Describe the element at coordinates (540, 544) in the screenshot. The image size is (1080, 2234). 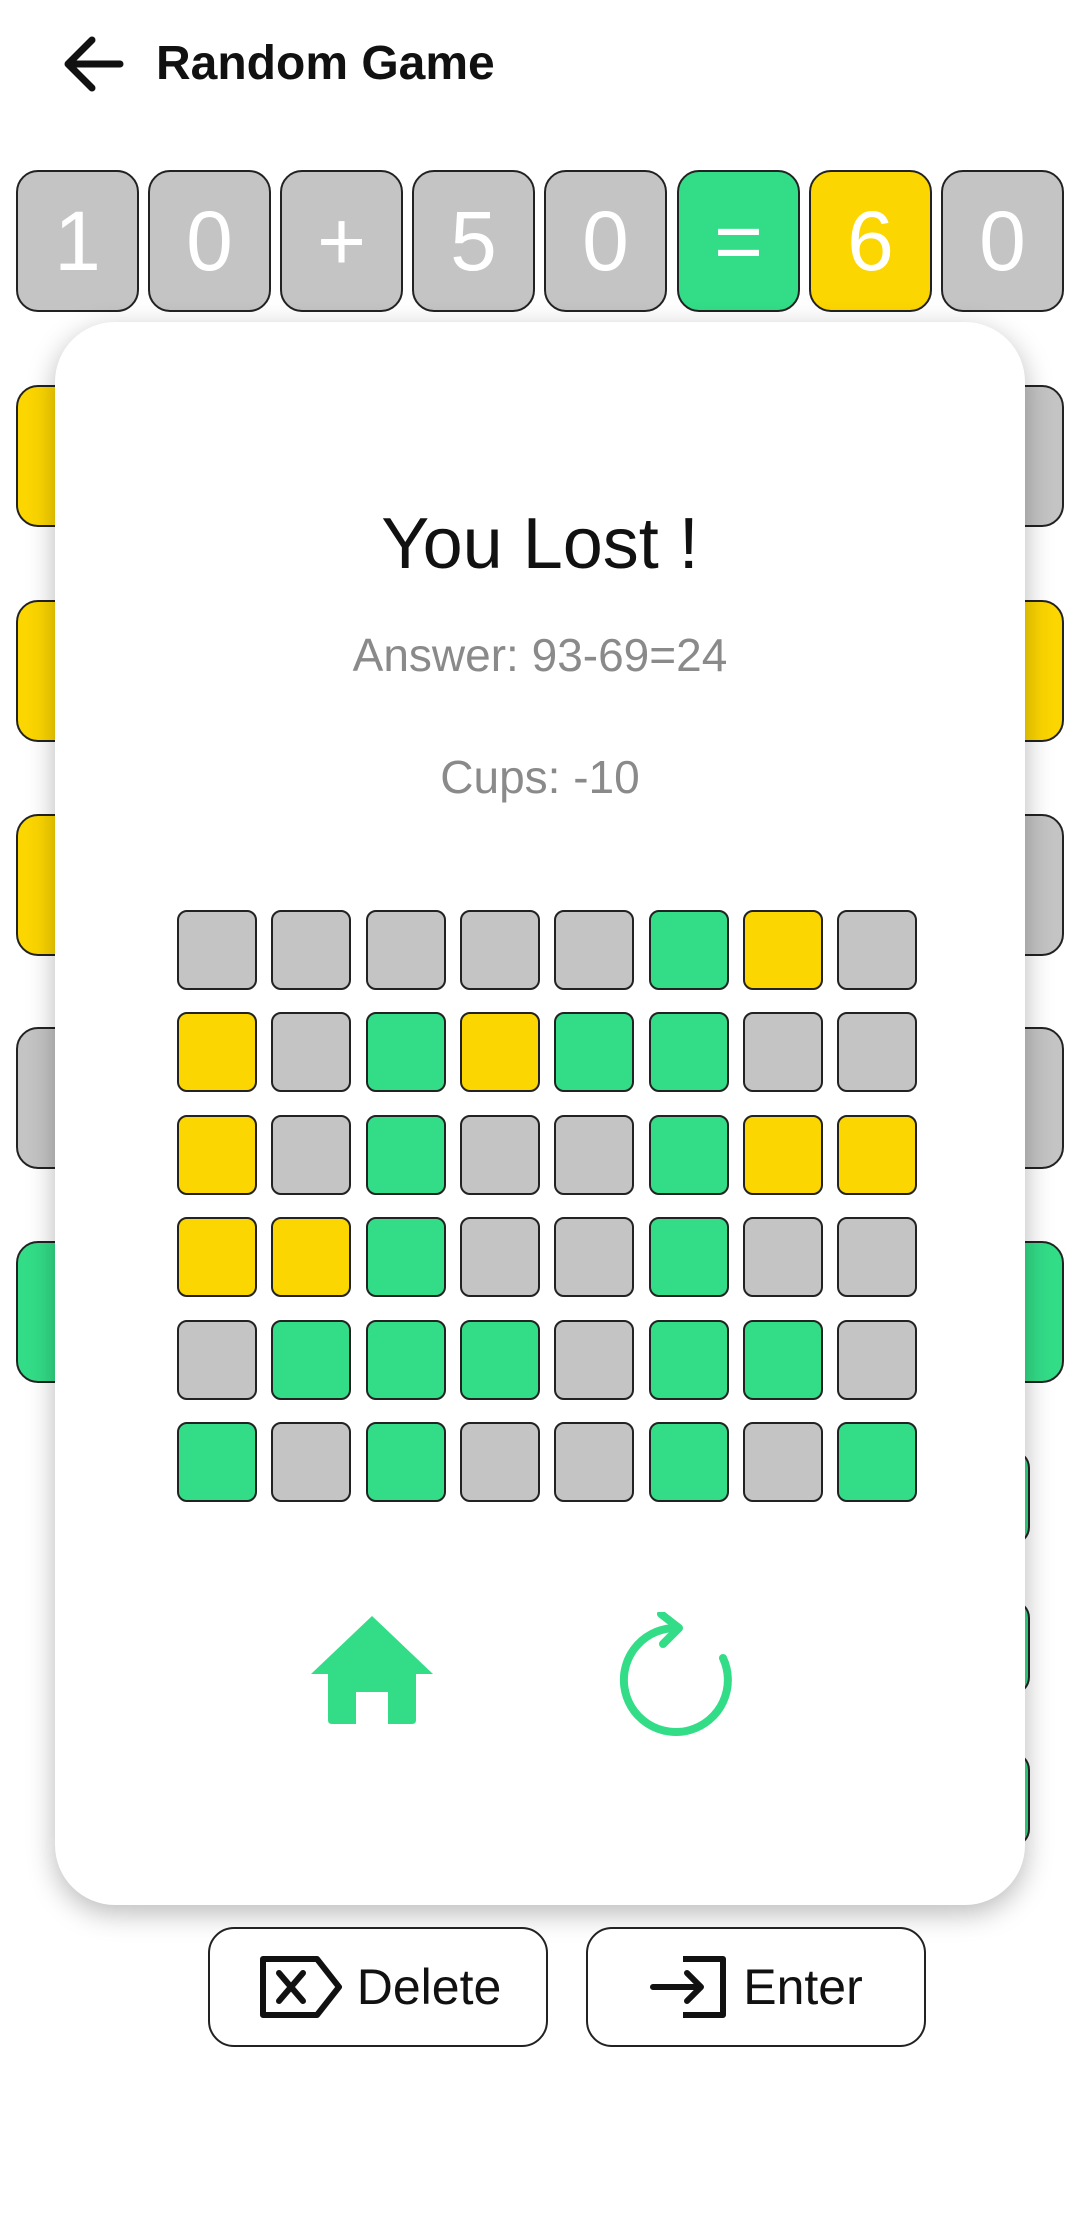
I see `result-title: You Lost !` at that location.